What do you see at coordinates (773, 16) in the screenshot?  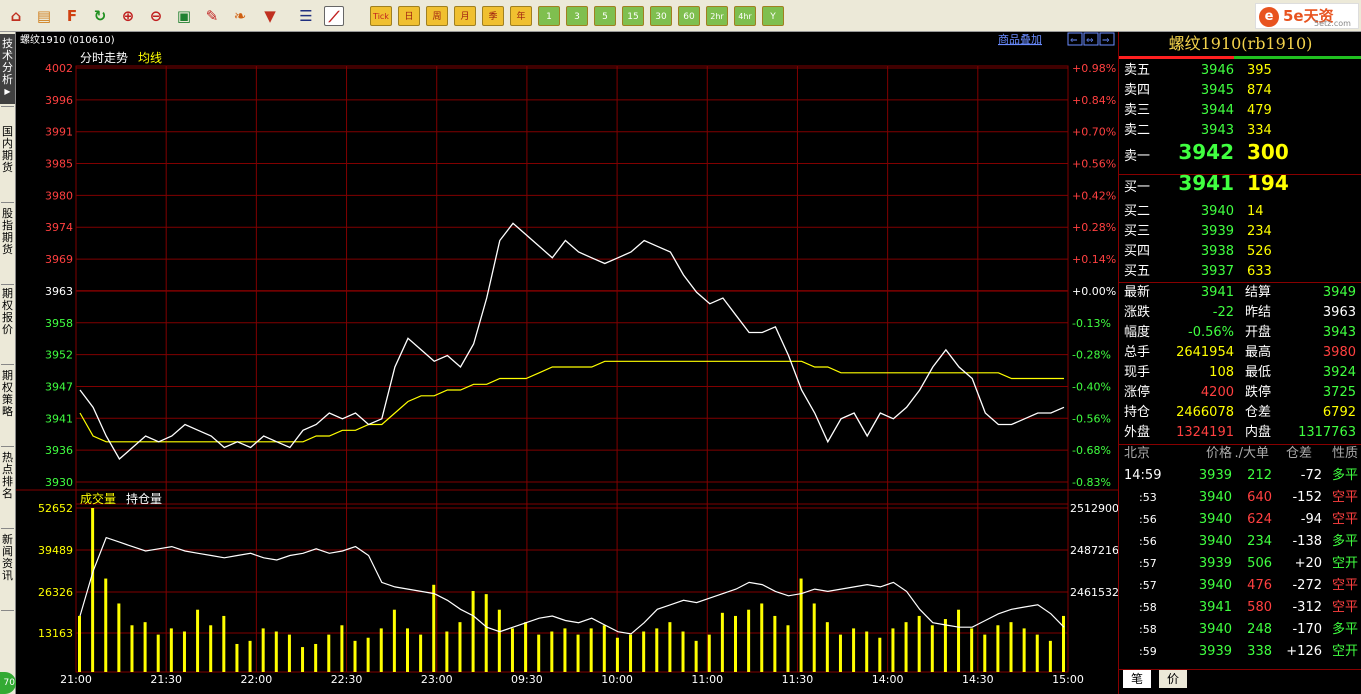 I see `period-button-14: Y` at bounding box center [773, 16].